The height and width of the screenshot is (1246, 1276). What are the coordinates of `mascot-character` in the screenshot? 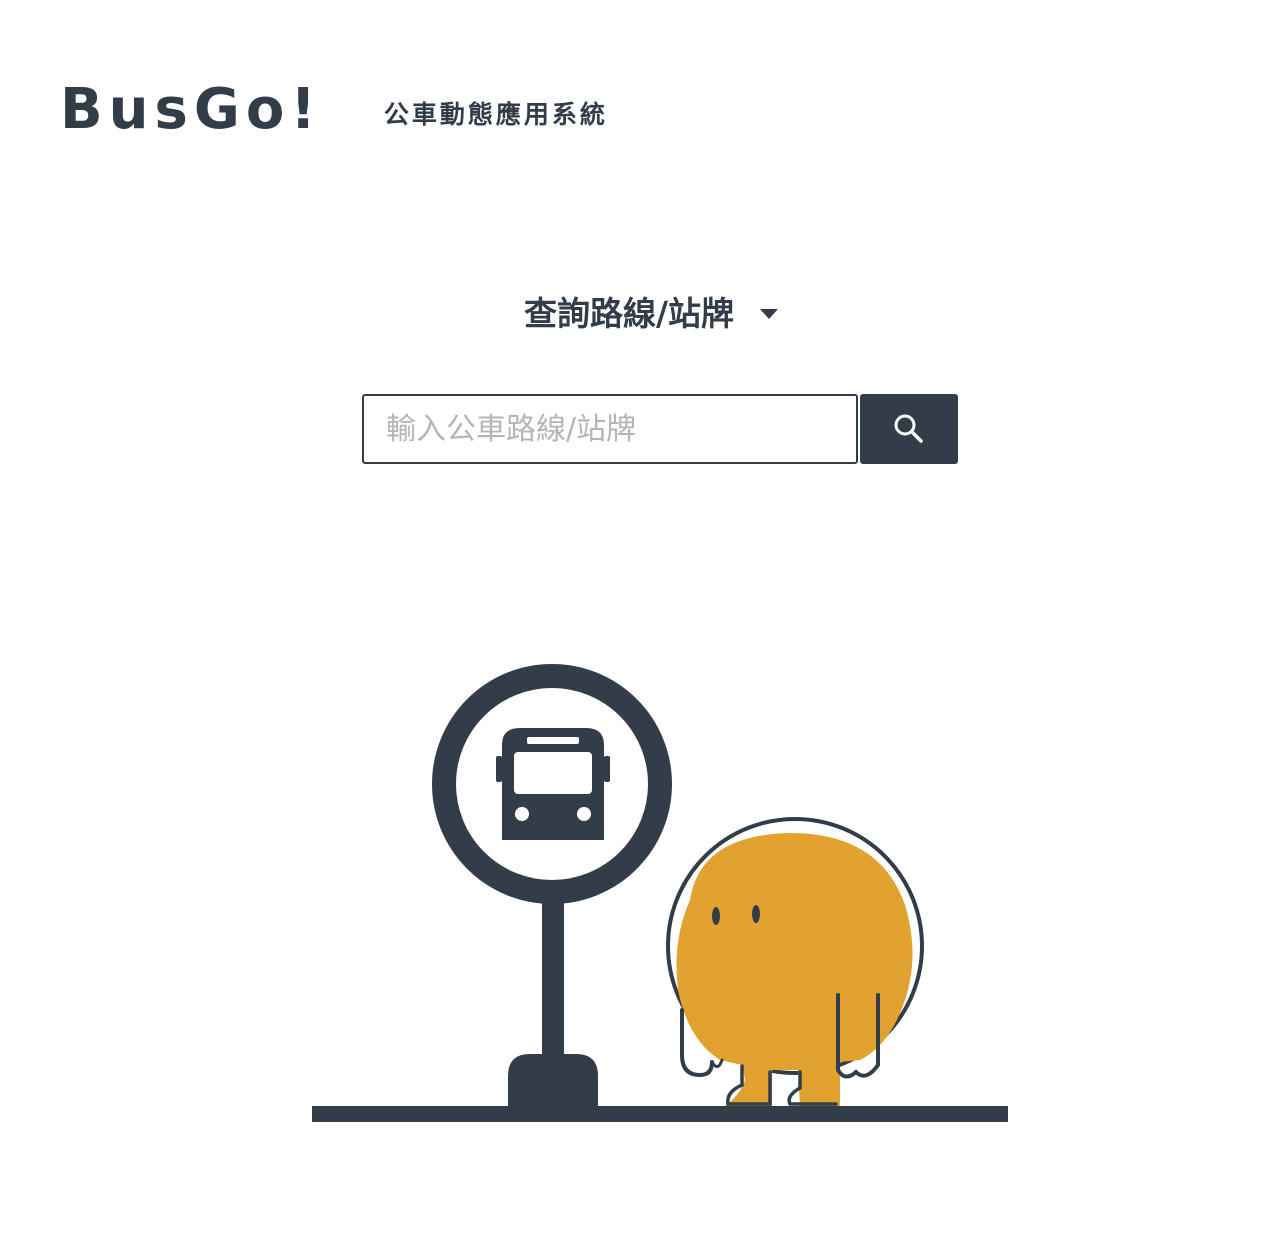 It's located at (795, 961).